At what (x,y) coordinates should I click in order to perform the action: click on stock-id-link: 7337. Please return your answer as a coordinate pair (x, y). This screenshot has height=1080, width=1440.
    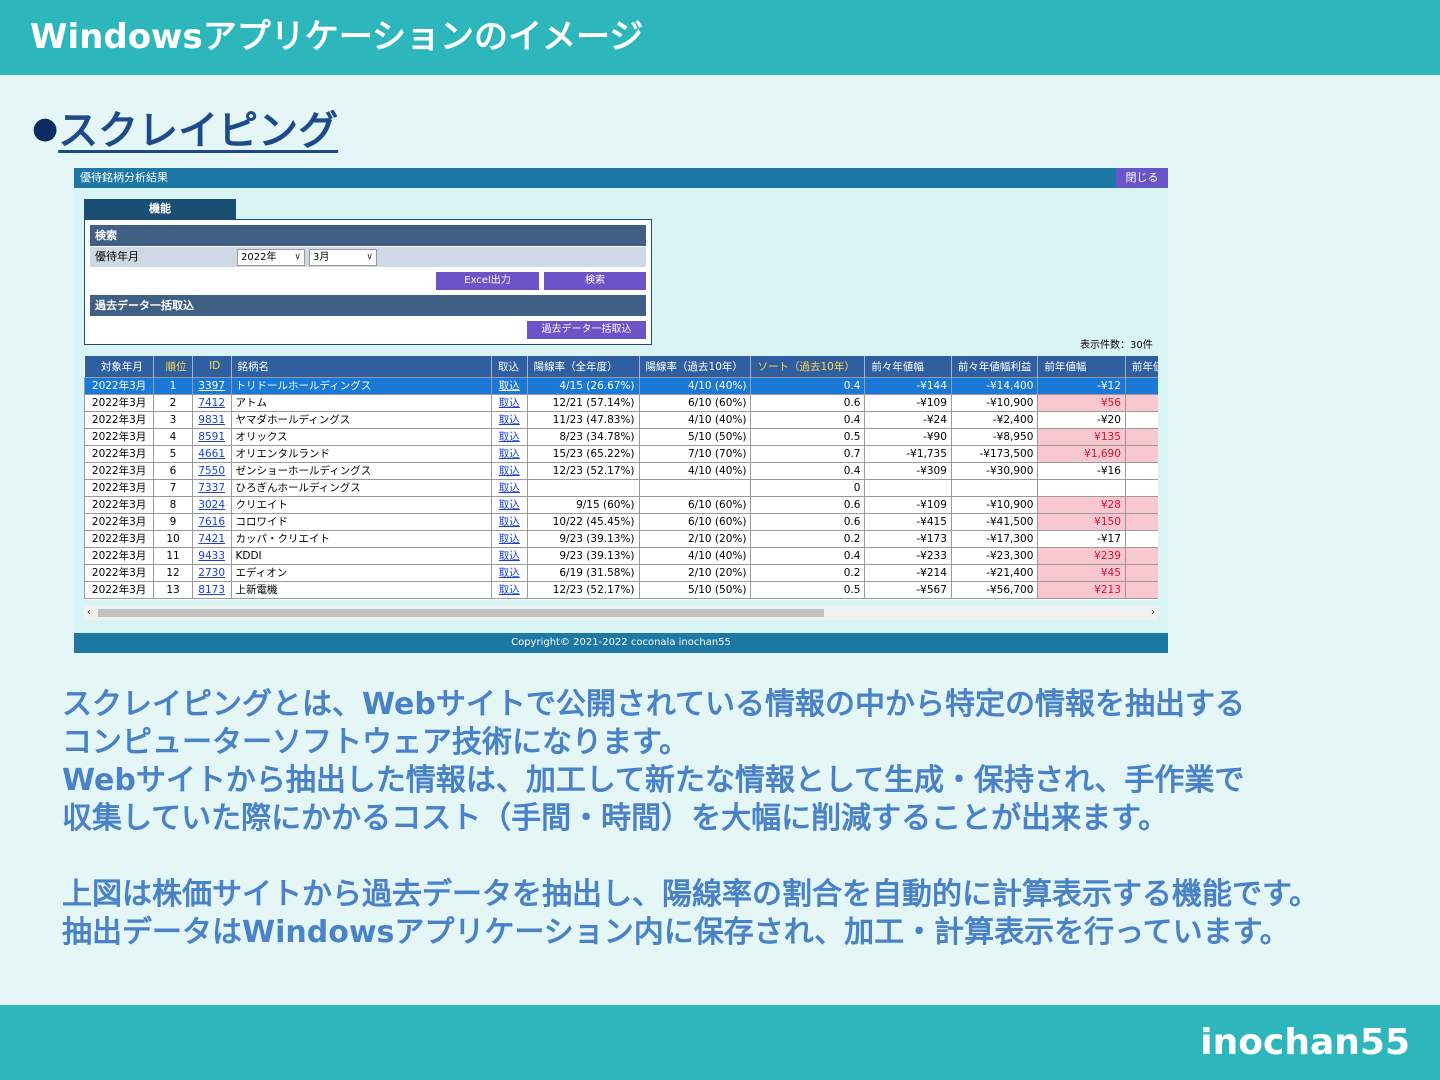
    Looking at the image, I should click on (211, 488).